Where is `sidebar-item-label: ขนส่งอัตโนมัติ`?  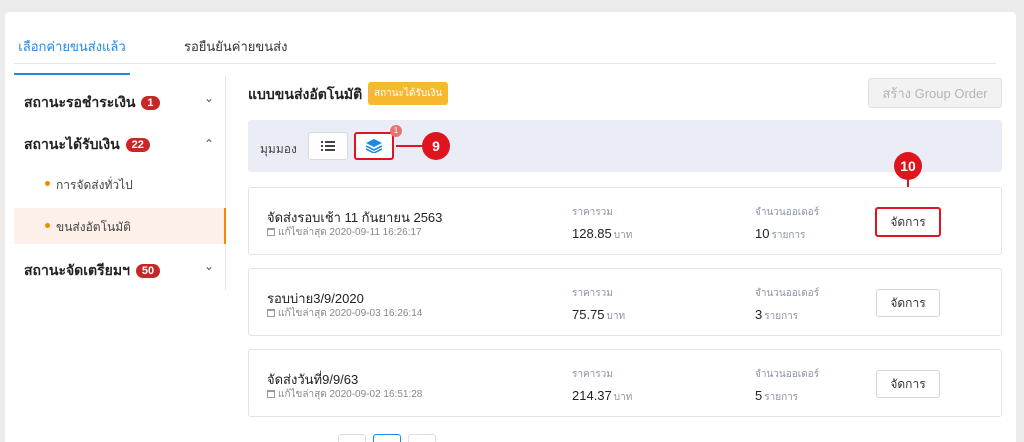 sidebar-item-label: ขนส่งอัตโนมัติ is located at coordinates (93, 227).